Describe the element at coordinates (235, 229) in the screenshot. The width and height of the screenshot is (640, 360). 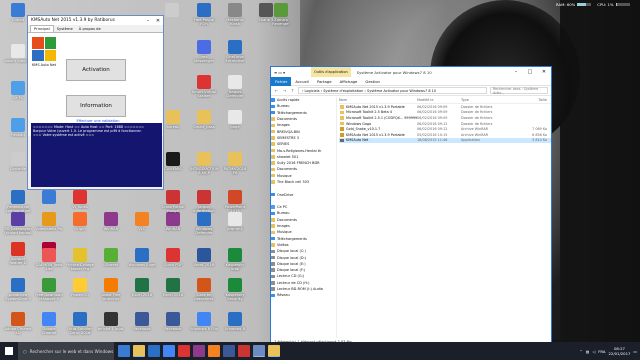
I see `desktop-icon: prqmm1` at that location.